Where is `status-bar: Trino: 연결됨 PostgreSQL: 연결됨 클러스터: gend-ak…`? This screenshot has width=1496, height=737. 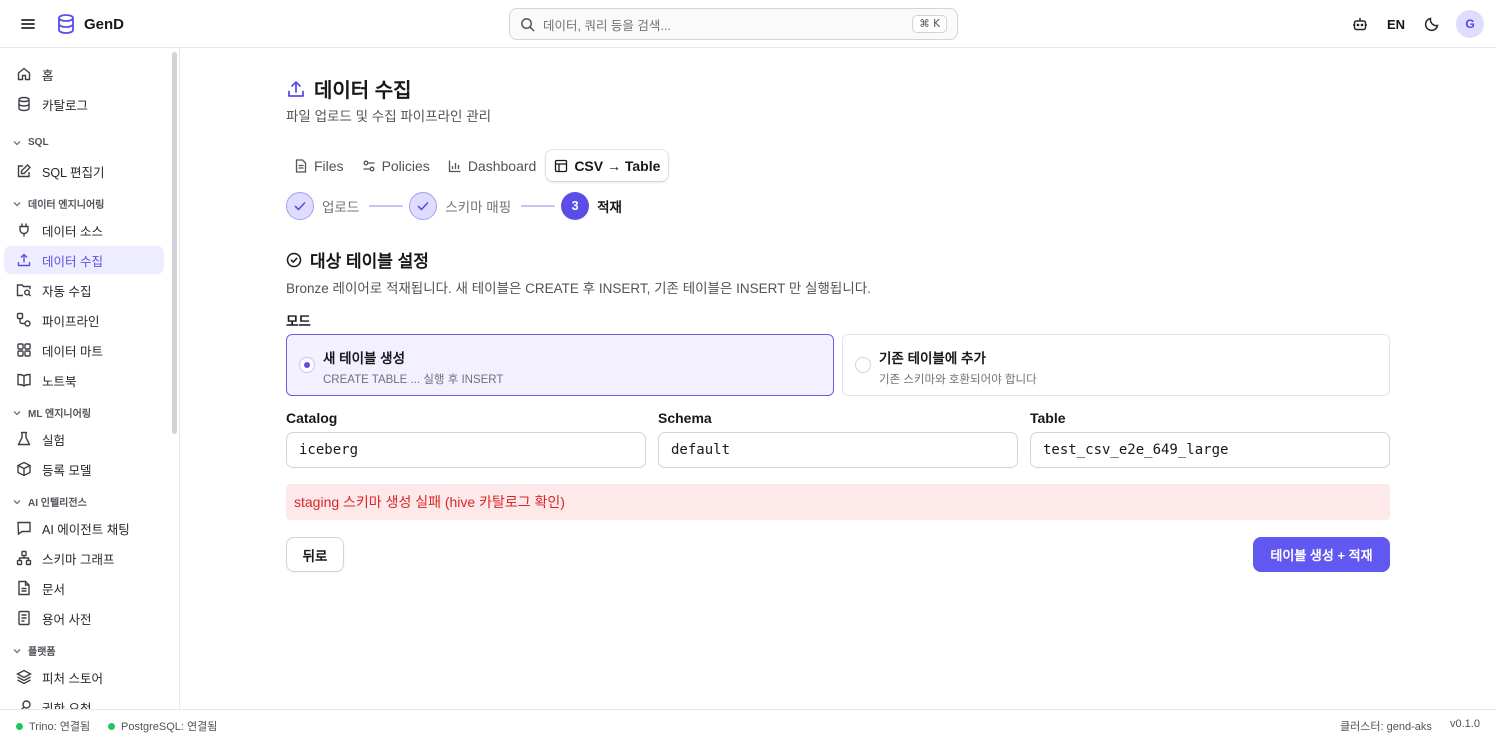 status-bar: Trino: 연결됨 PostgreSQL: 연결됨 클러스터: gend-ak… is located at coordinates (748, 723).